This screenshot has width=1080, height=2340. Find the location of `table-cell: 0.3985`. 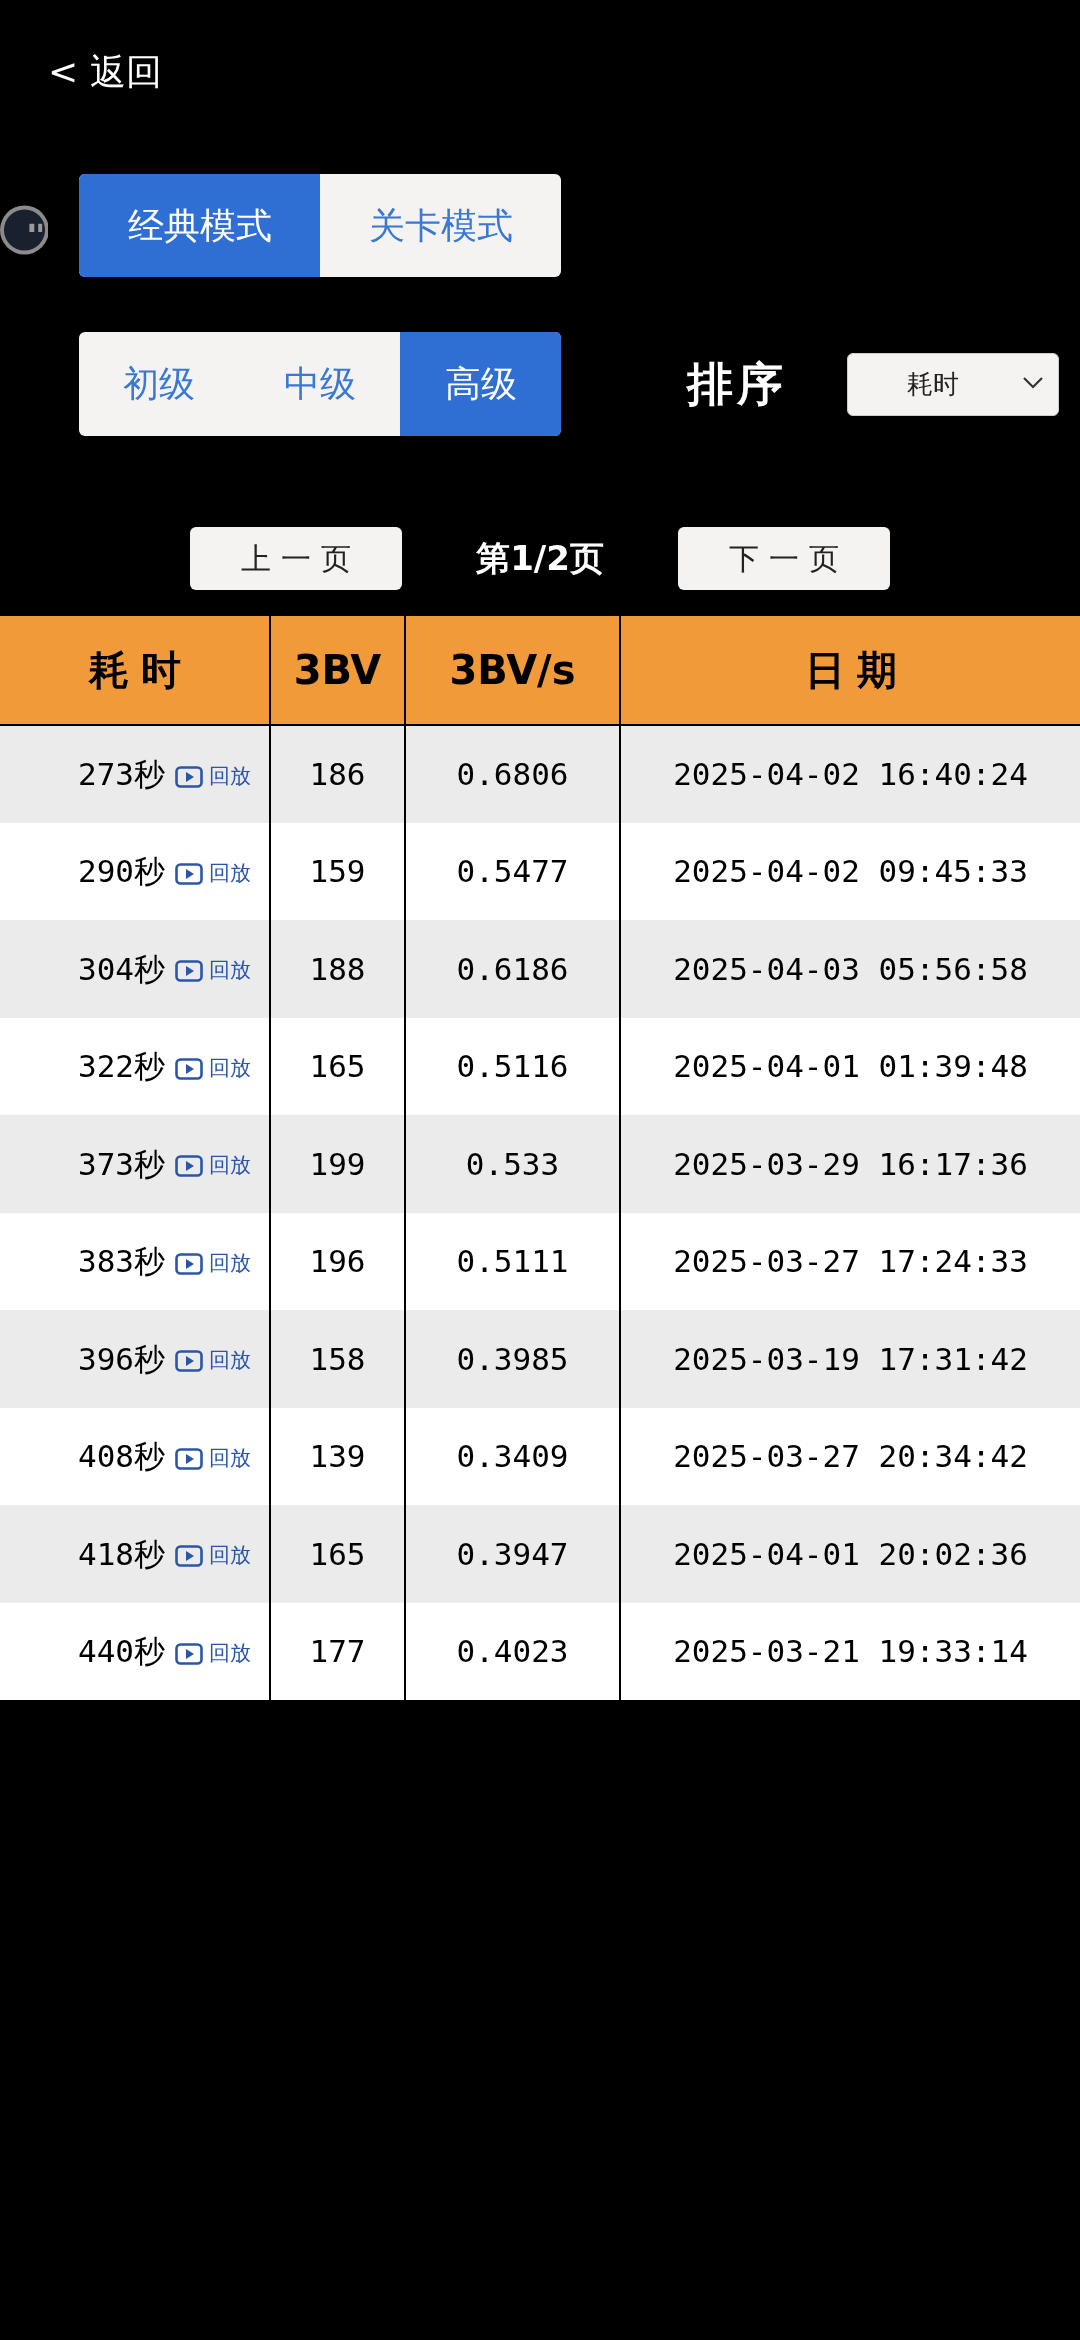

table-cell: 0.3985 is located at coordinates (512, 1359).